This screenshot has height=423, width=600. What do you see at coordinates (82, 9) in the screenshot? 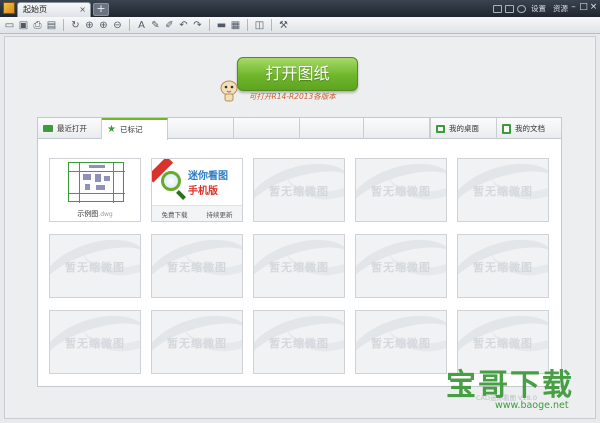
I see `tab-close-icon: ×` at bounding box center [82, 9].